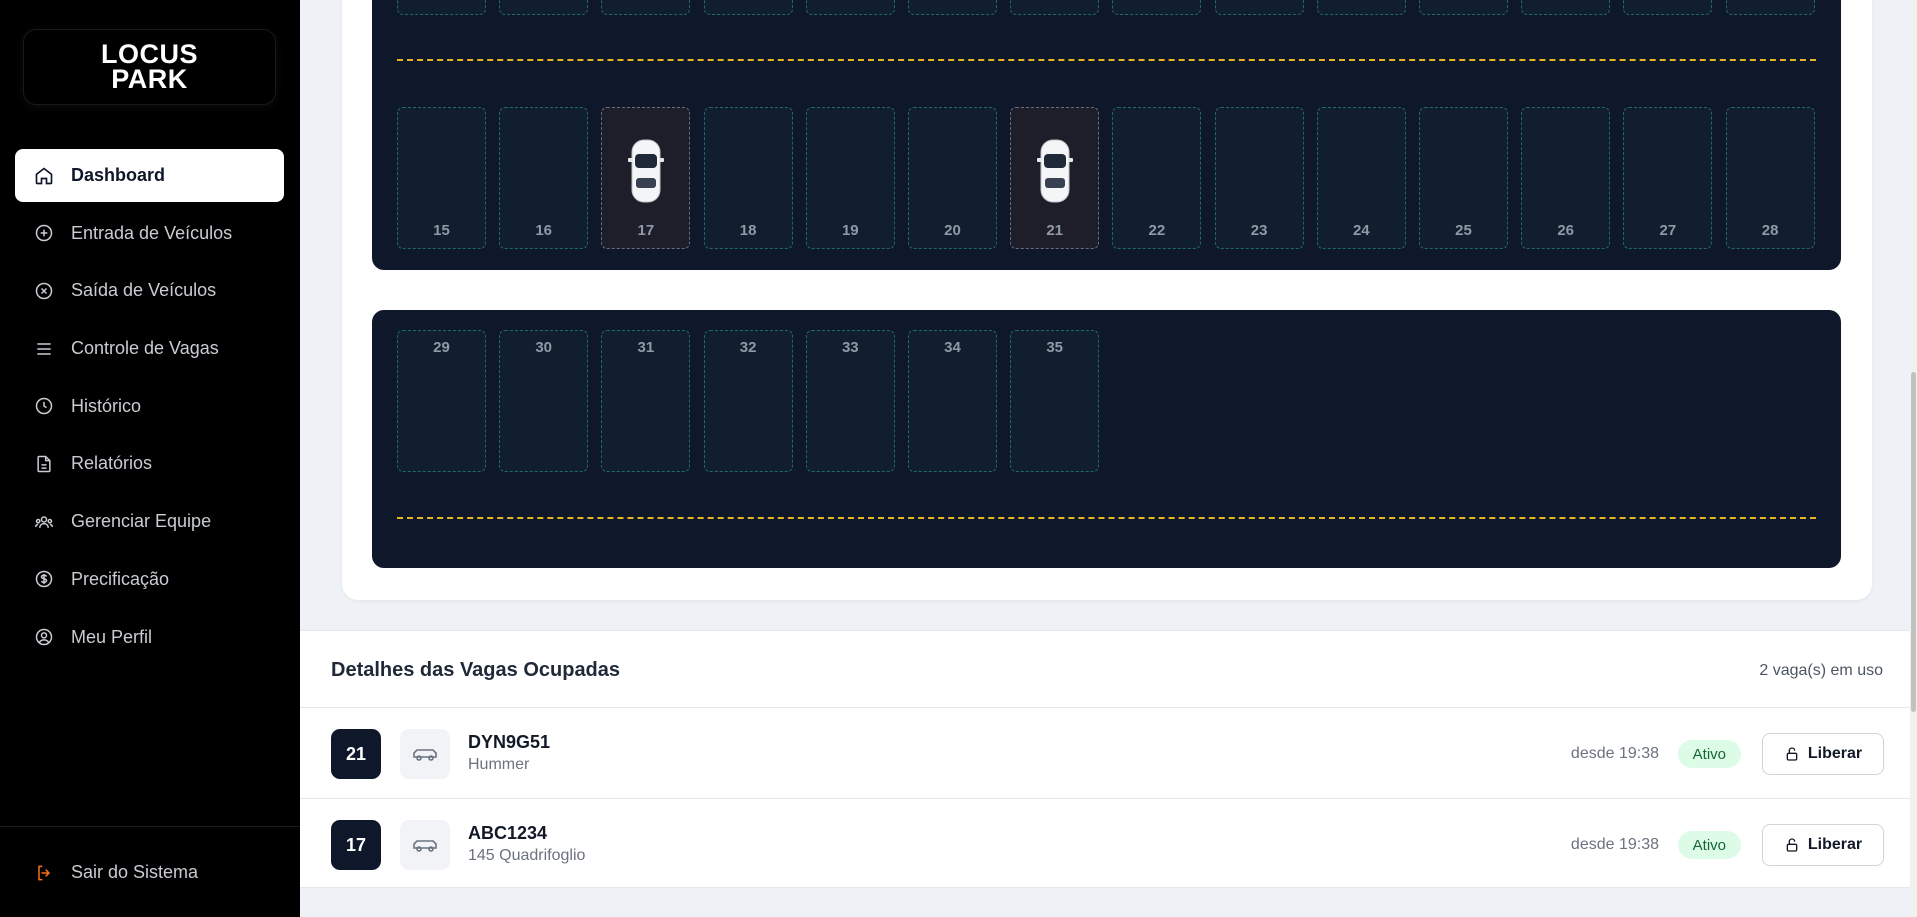 The image size is (1917, 917). Describe the element at coordinates (441, 347) in the screenshot. I see `spot-number: 29` at that location.